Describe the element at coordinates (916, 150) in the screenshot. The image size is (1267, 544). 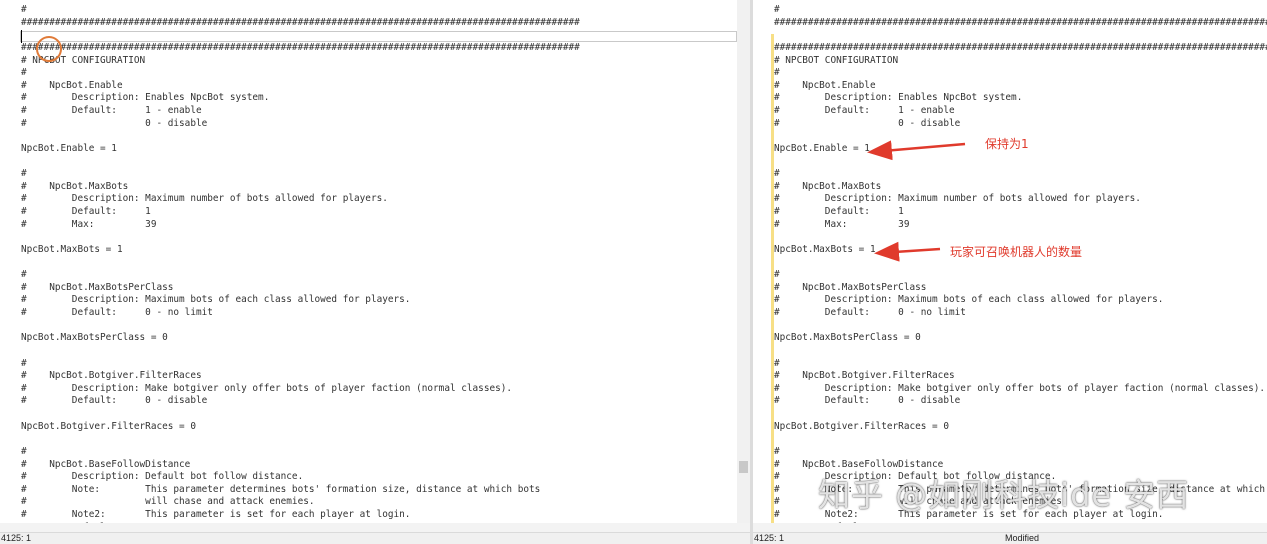
I see `arrow-to-enable` at that location.